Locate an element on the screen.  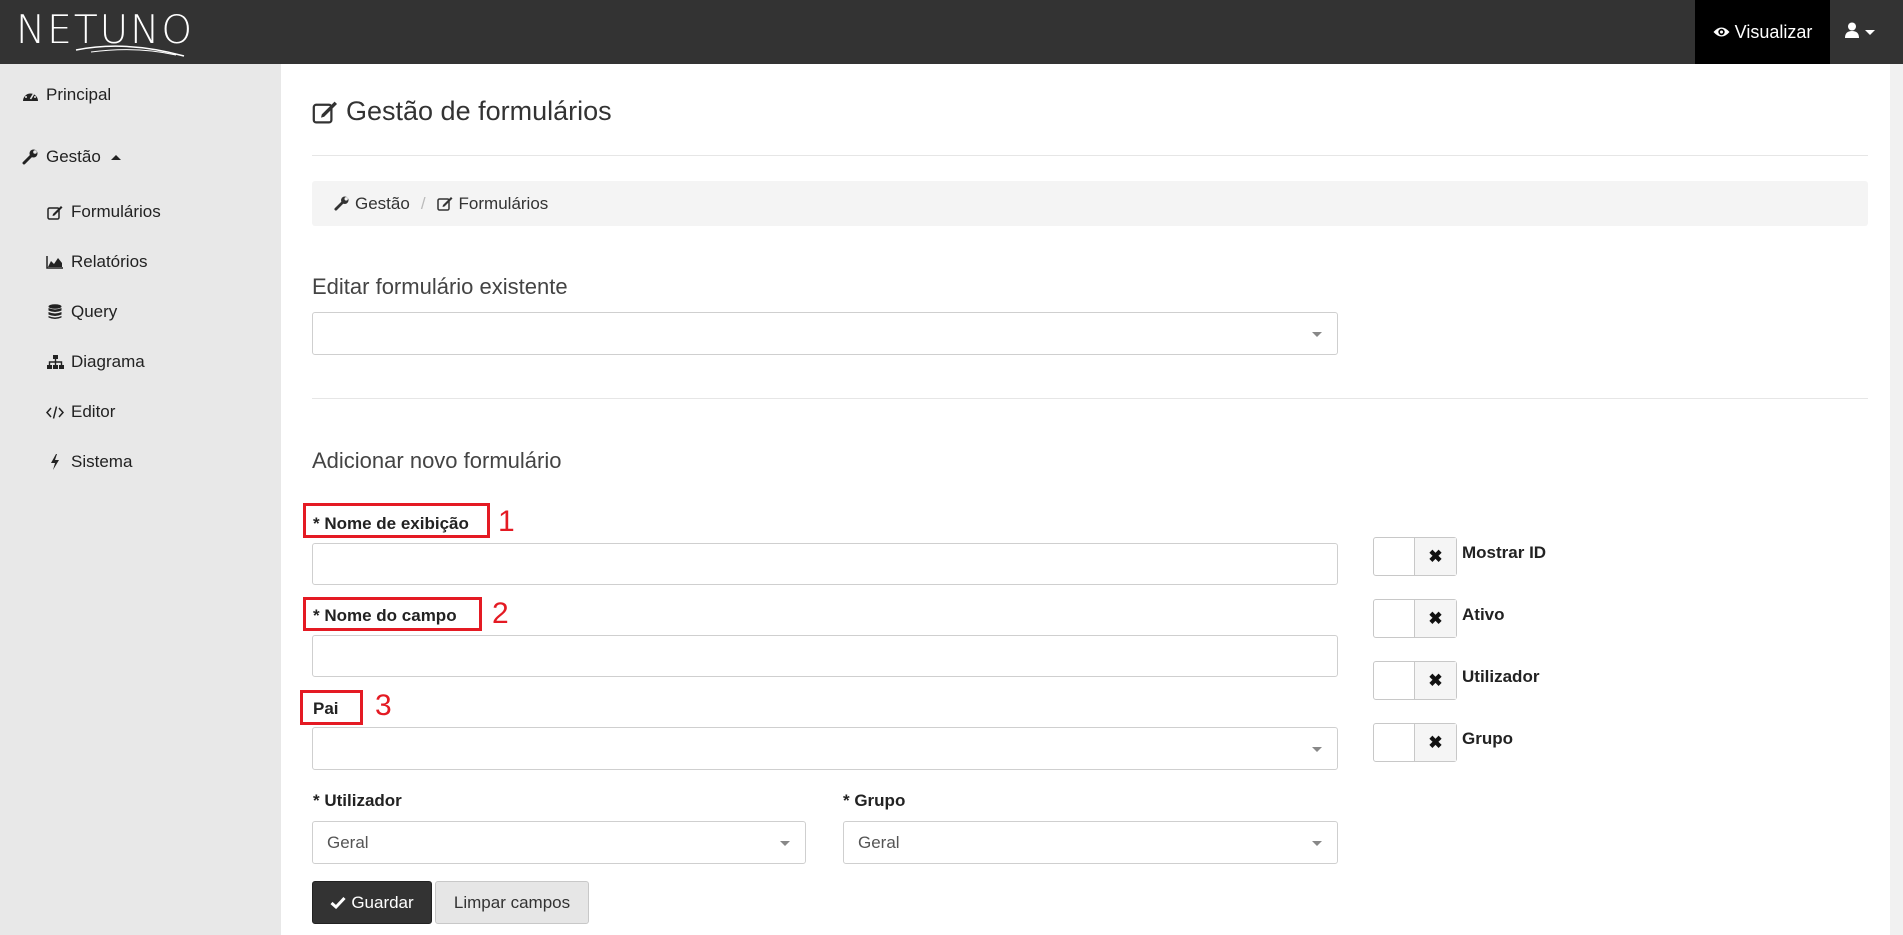
field-name-label: * Nome do campo is located at coordinates (385, 615).